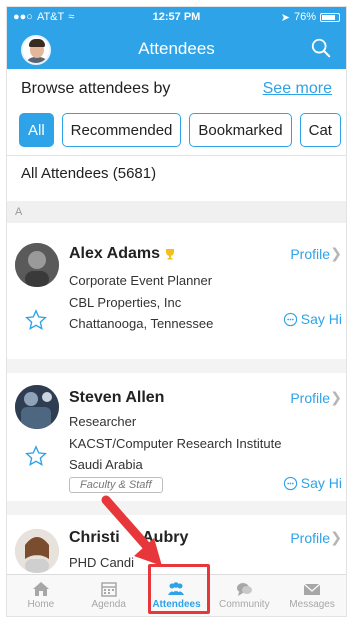  What do you see at coordinates (96, 88) in the screenshot?
I see `browse-label: Browse attendees by` at bounding box center [96, 88].